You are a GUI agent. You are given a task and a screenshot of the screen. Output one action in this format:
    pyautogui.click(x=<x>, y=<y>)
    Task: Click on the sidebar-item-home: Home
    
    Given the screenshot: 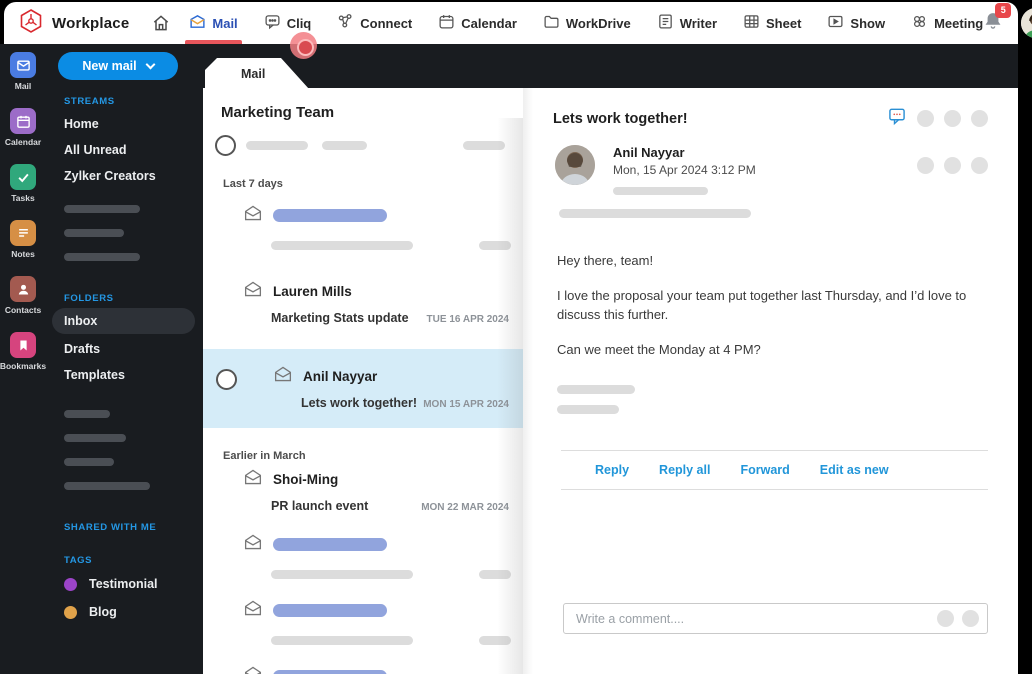 What is the action you would take?
    pyautogui.click(x=124, y=124)
    